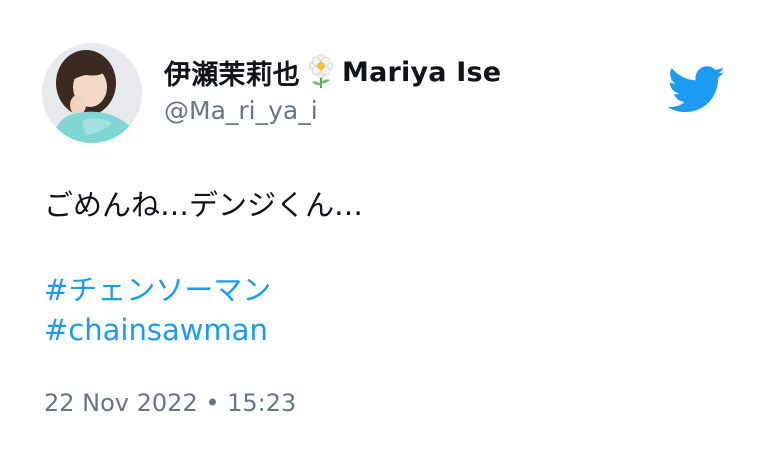 Image resolution: width=768 pixels, height=459 pixels. I want to click on hashtag-link: #チェンソーマン, so click(157, 288).